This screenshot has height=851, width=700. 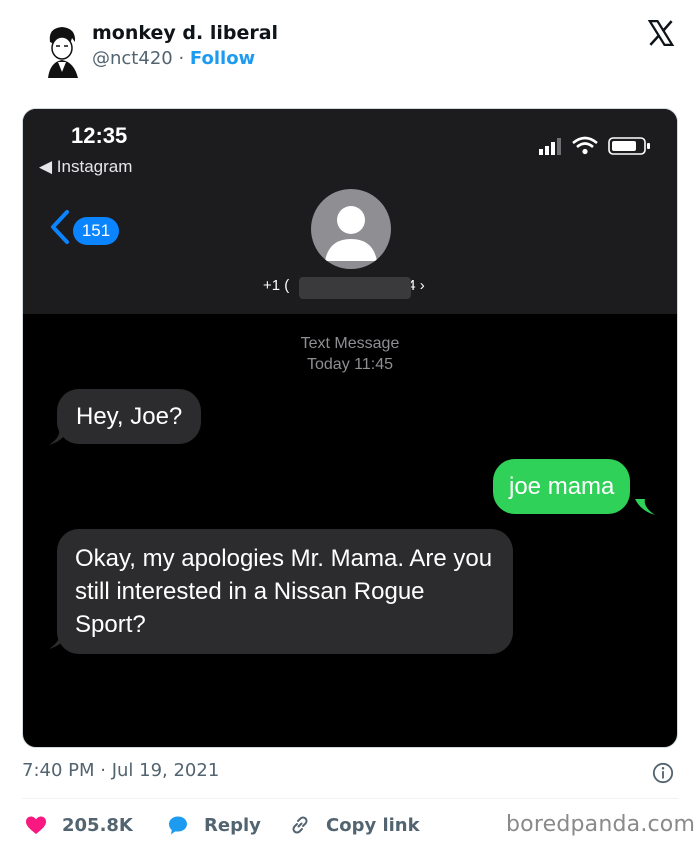 I want to click on like-count: 205.8K, so click(x=97, y=825).